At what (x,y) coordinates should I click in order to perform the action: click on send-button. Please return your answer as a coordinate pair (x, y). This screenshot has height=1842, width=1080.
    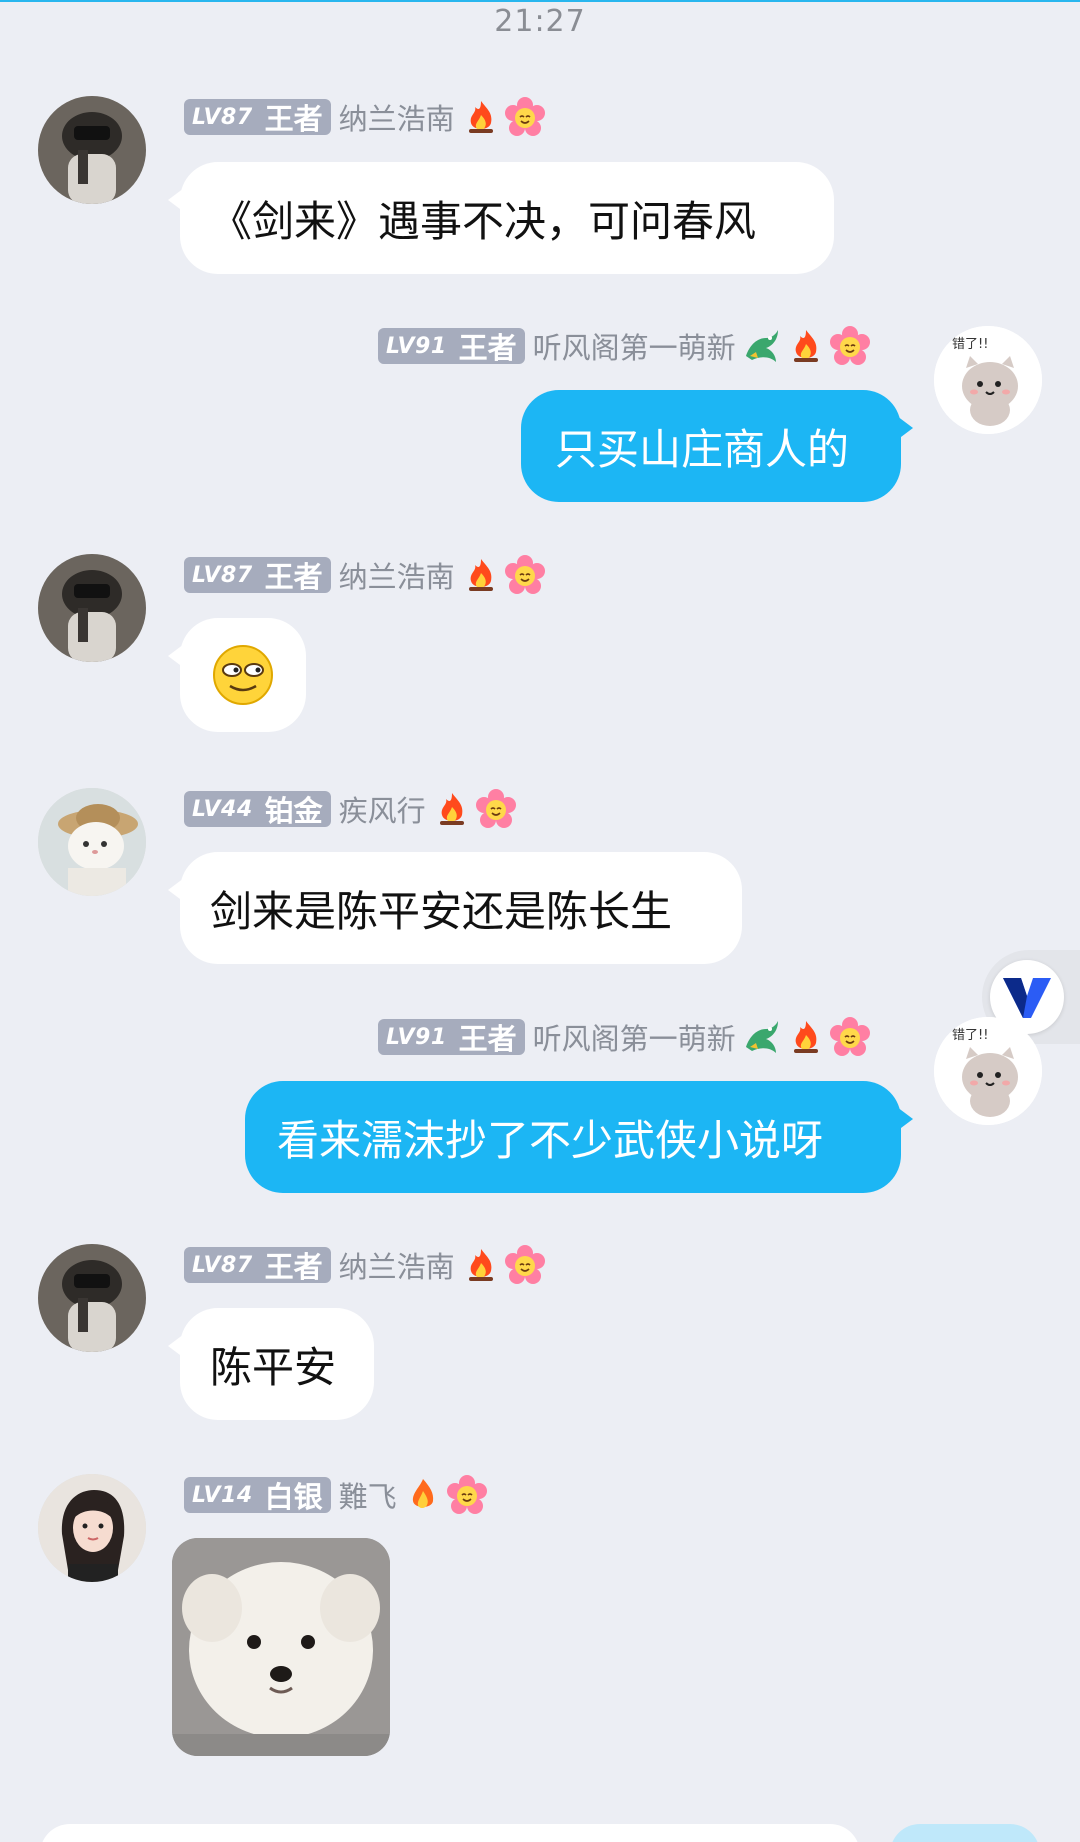
    Looking at the image, I should click on (965, 1833).